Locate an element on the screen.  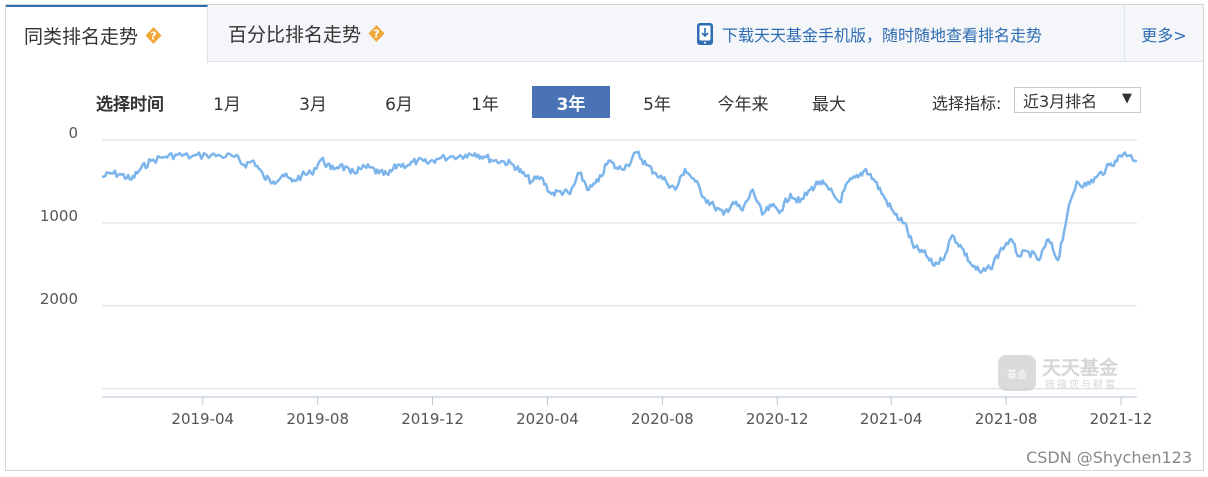
y-tick-label: 1000 is located at coordinates (59, 216).